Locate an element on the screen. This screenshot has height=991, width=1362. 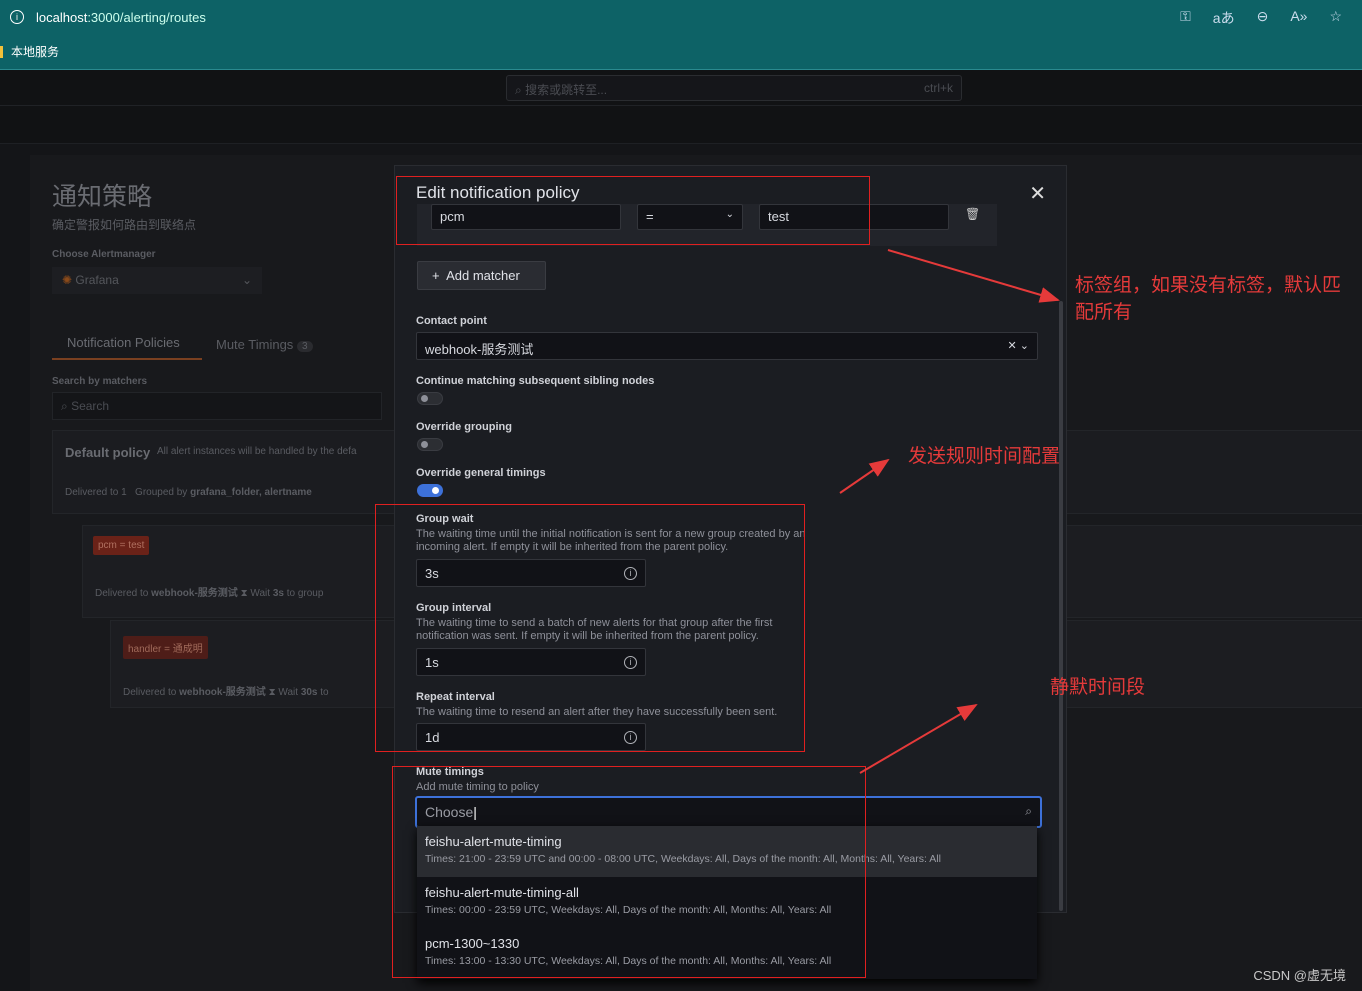
annotation-arrows is located at coordinates (949, 511).